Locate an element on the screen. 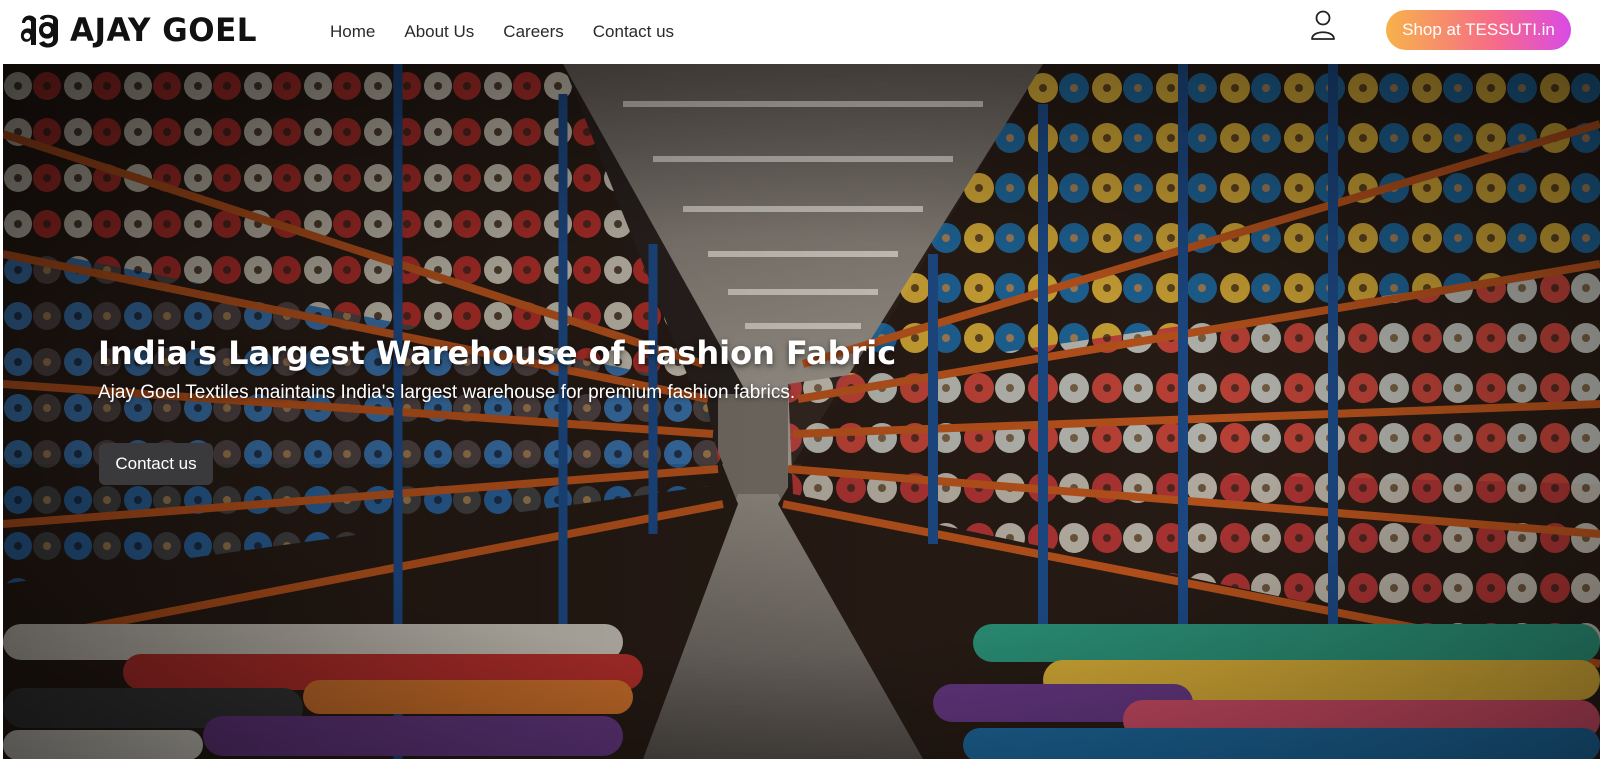 The height and width of the screenshot is (759, 1600). hero-contact-button: Contact us is located at coordinates (156, 464).